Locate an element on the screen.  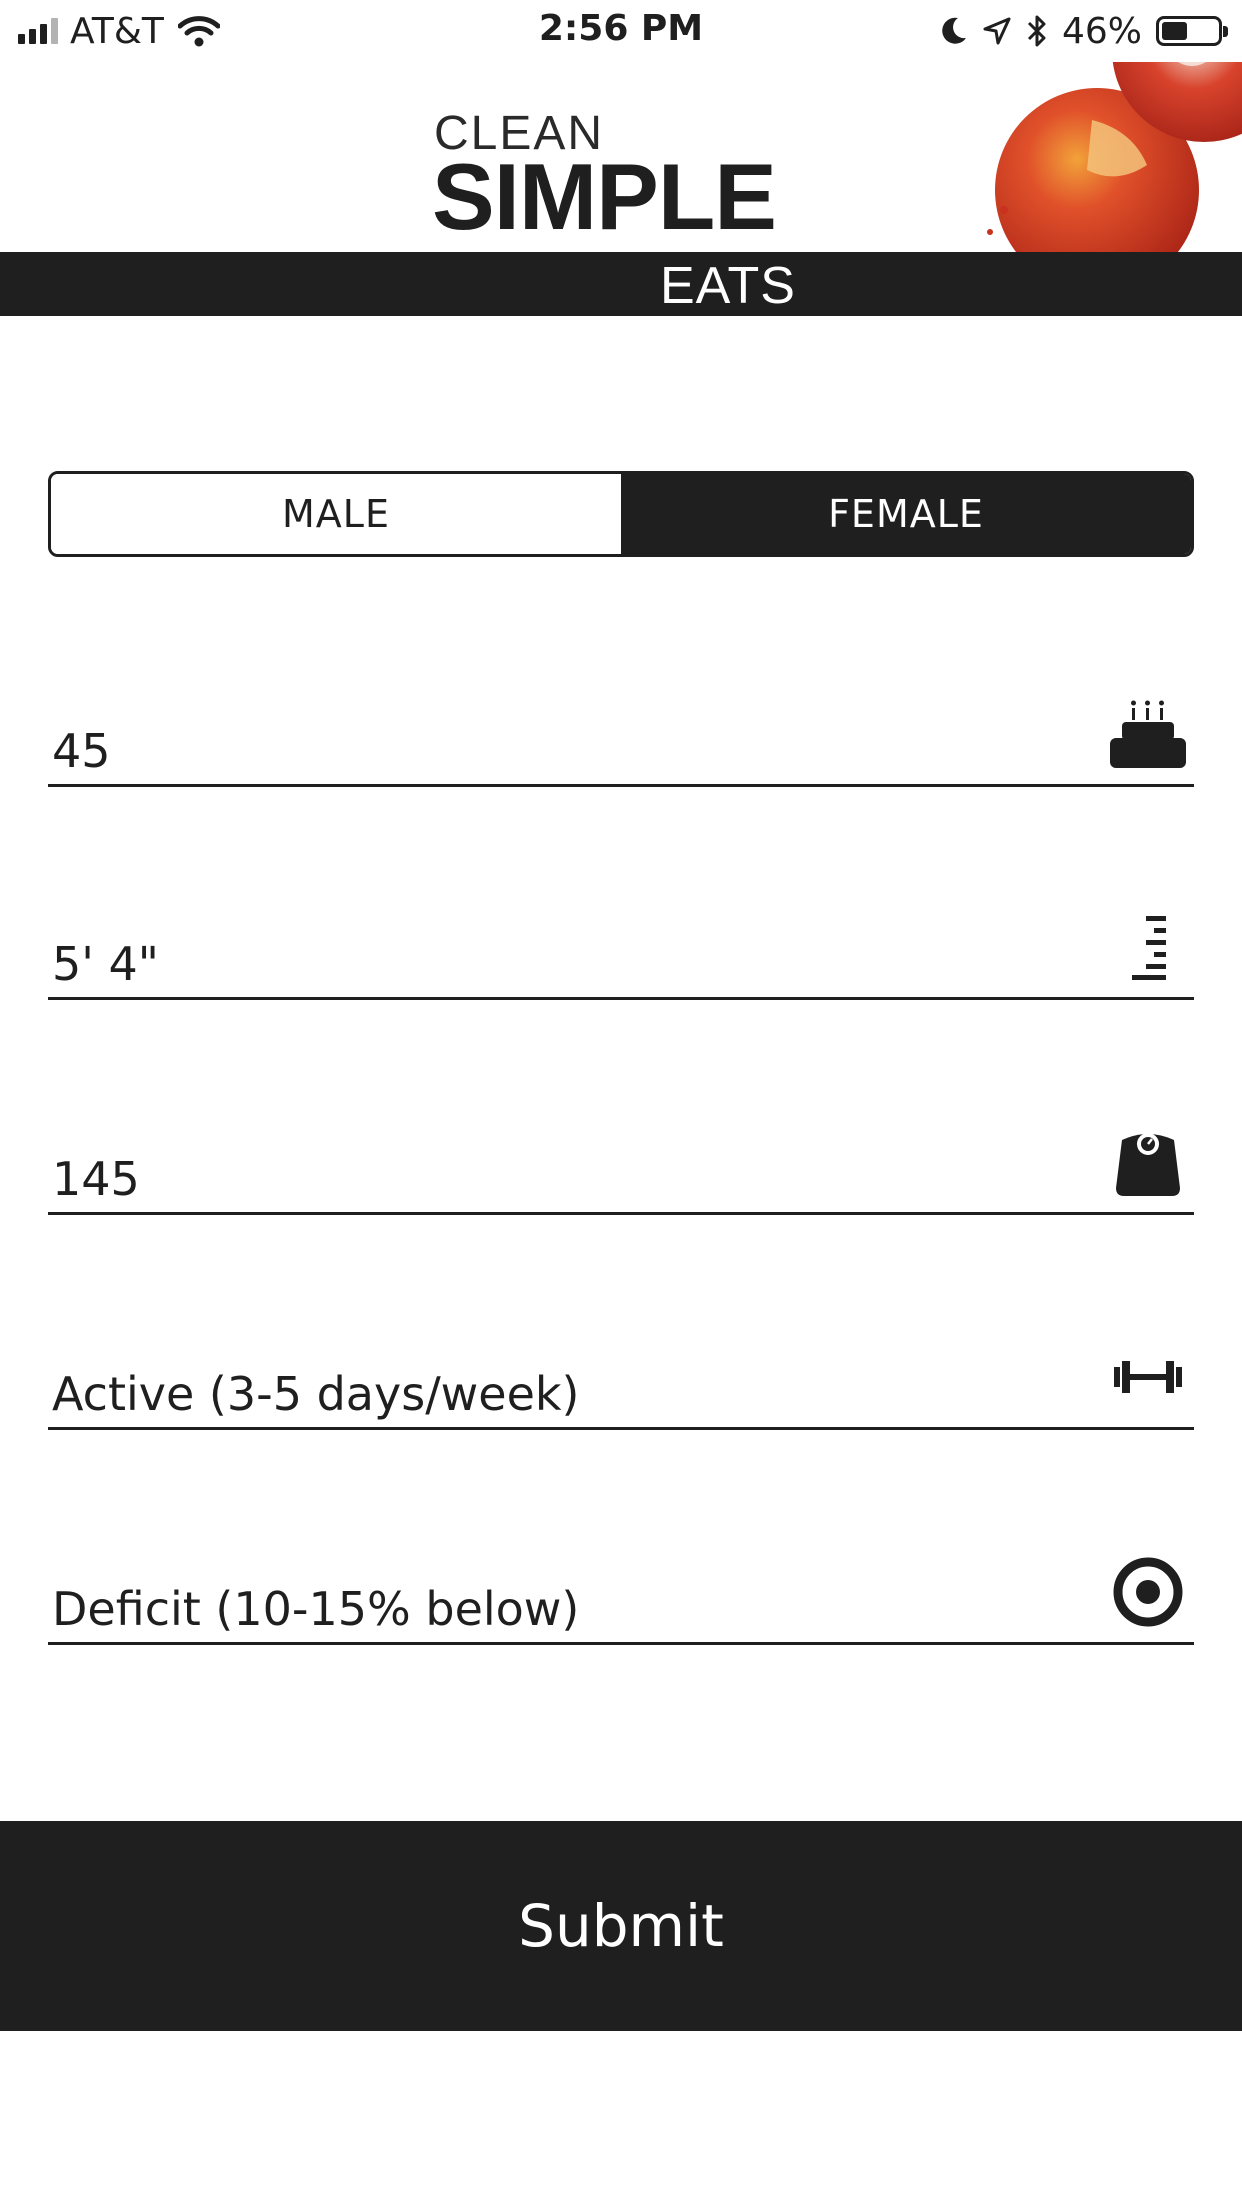
gender-segmented-control: MALE FEMALE is located at coordinates (621, 514).